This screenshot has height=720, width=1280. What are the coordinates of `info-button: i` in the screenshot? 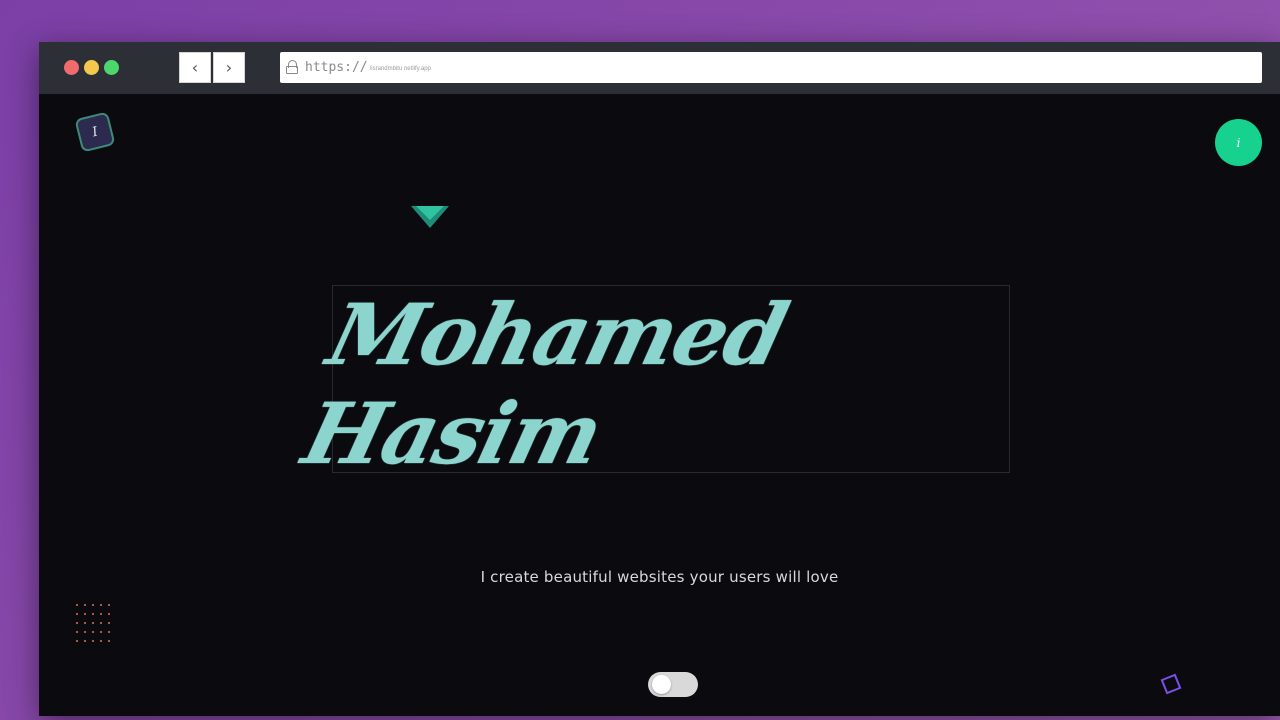 It's located at (1238, 142).